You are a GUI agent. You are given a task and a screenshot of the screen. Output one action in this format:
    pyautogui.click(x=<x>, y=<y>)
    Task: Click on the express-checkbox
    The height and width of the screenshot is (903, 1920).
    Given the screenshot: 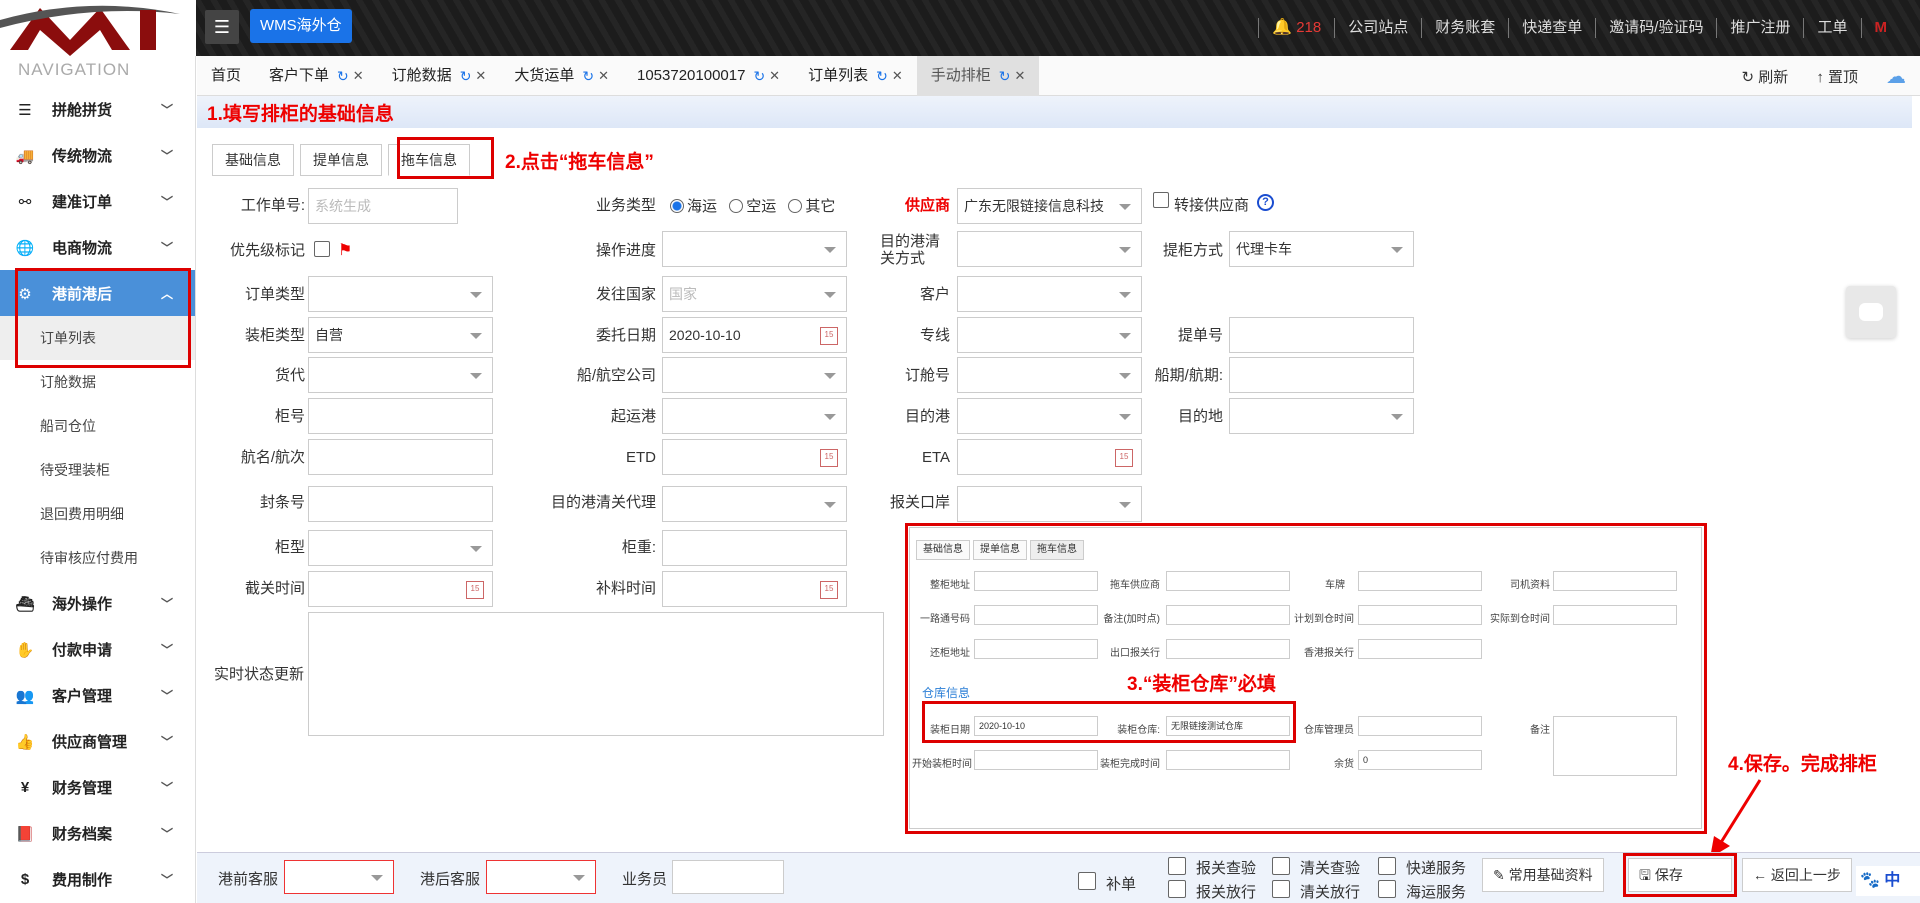 What is the action you would take?
    pyautogui.click(x=1387, y=866)
    